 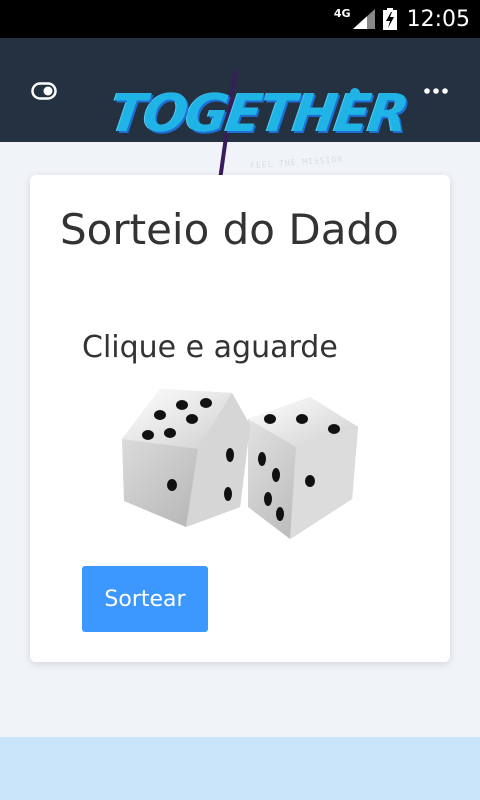 I want to click on dice-image, so click(x=240, y=464).